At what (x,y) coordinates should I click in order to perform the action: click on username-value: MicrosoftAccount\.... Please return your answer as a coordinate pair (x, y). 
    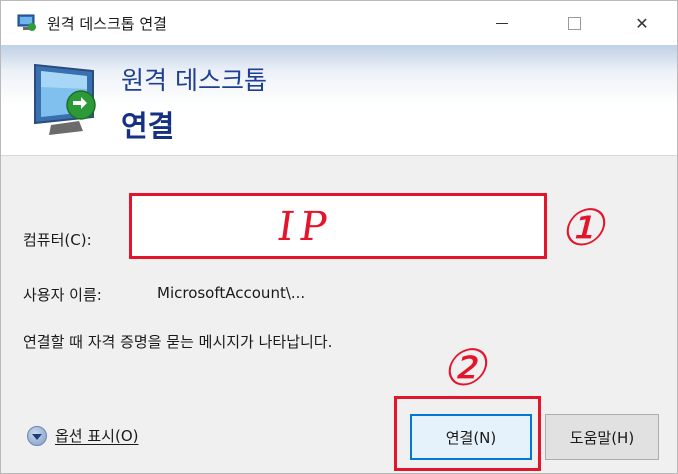
    Looking at the image, I should click on (231, 293).